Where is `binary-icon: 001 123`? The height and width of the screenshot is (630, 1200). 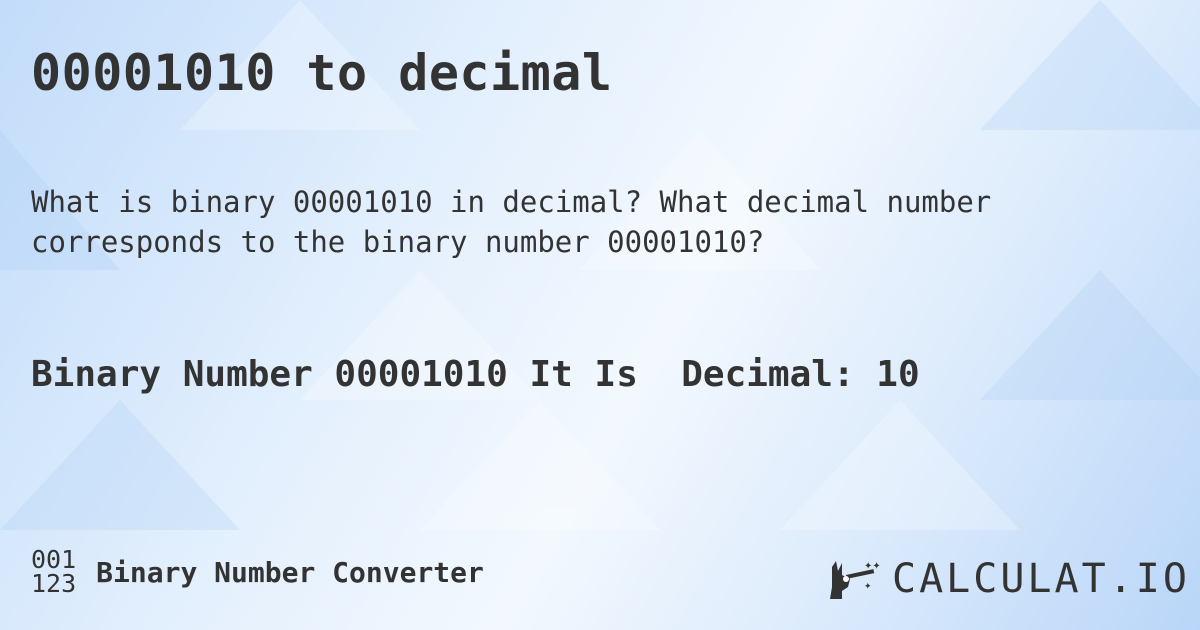 binary-icon: 001 123 is located at coordinates (54, 572).